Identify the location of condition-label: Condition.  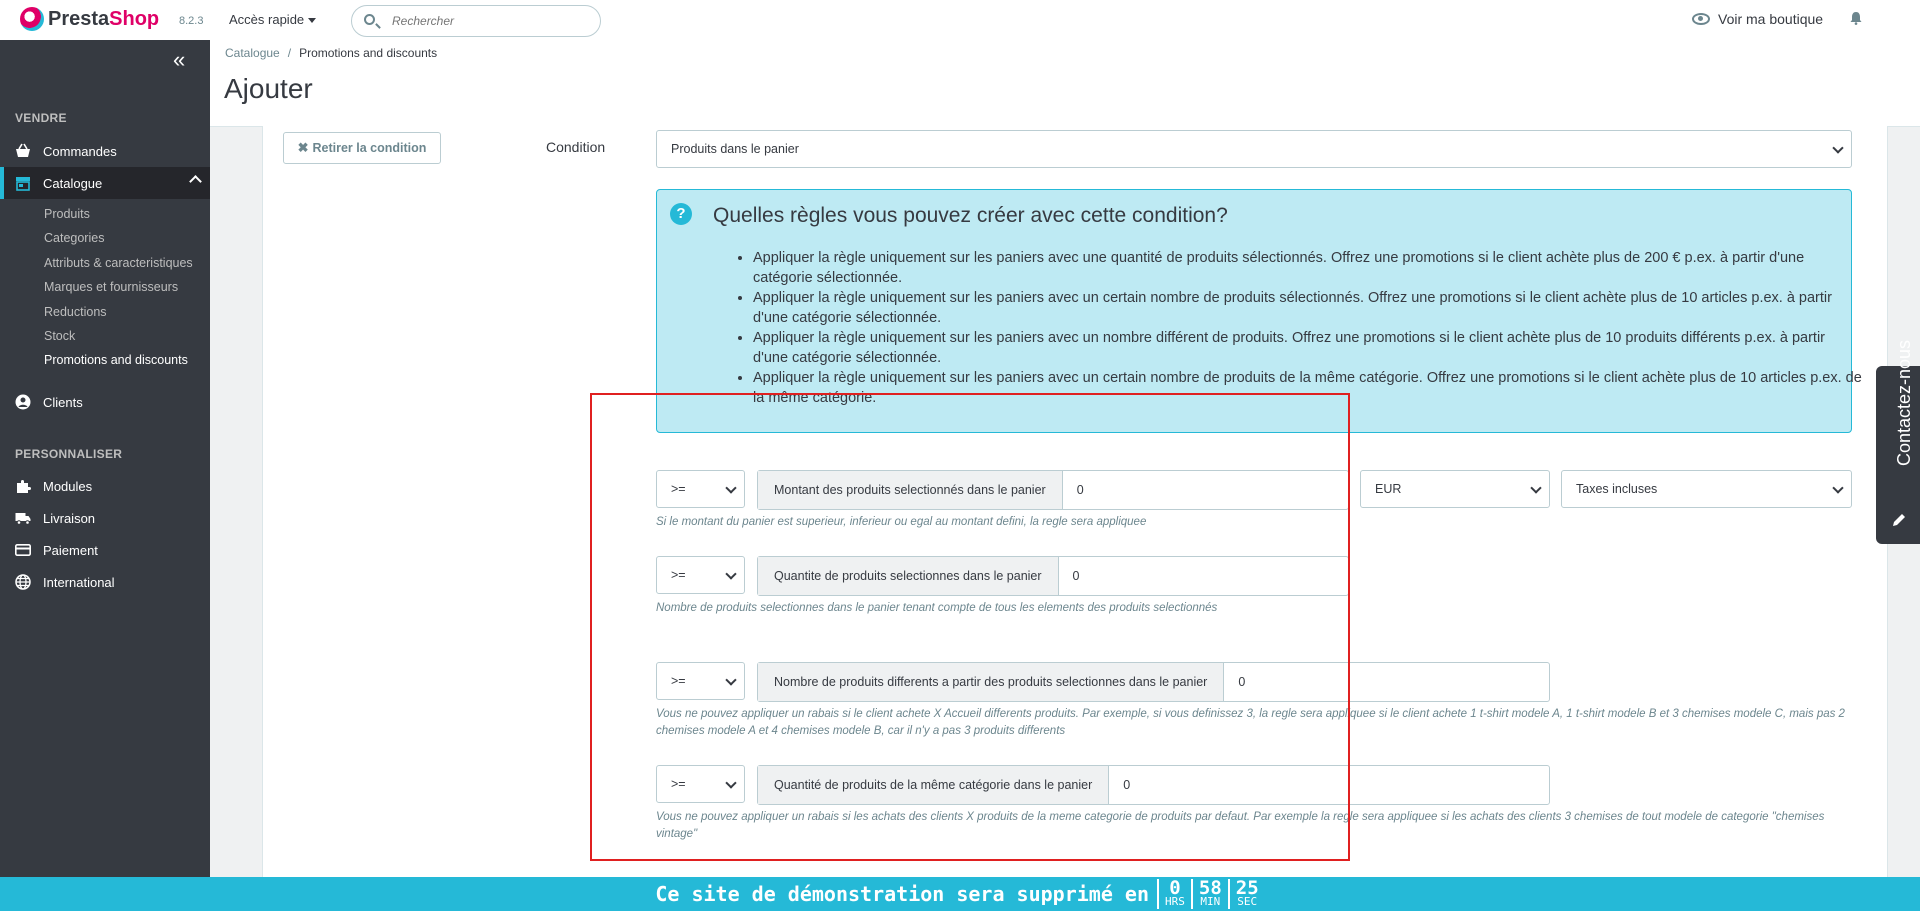
(576, 147).